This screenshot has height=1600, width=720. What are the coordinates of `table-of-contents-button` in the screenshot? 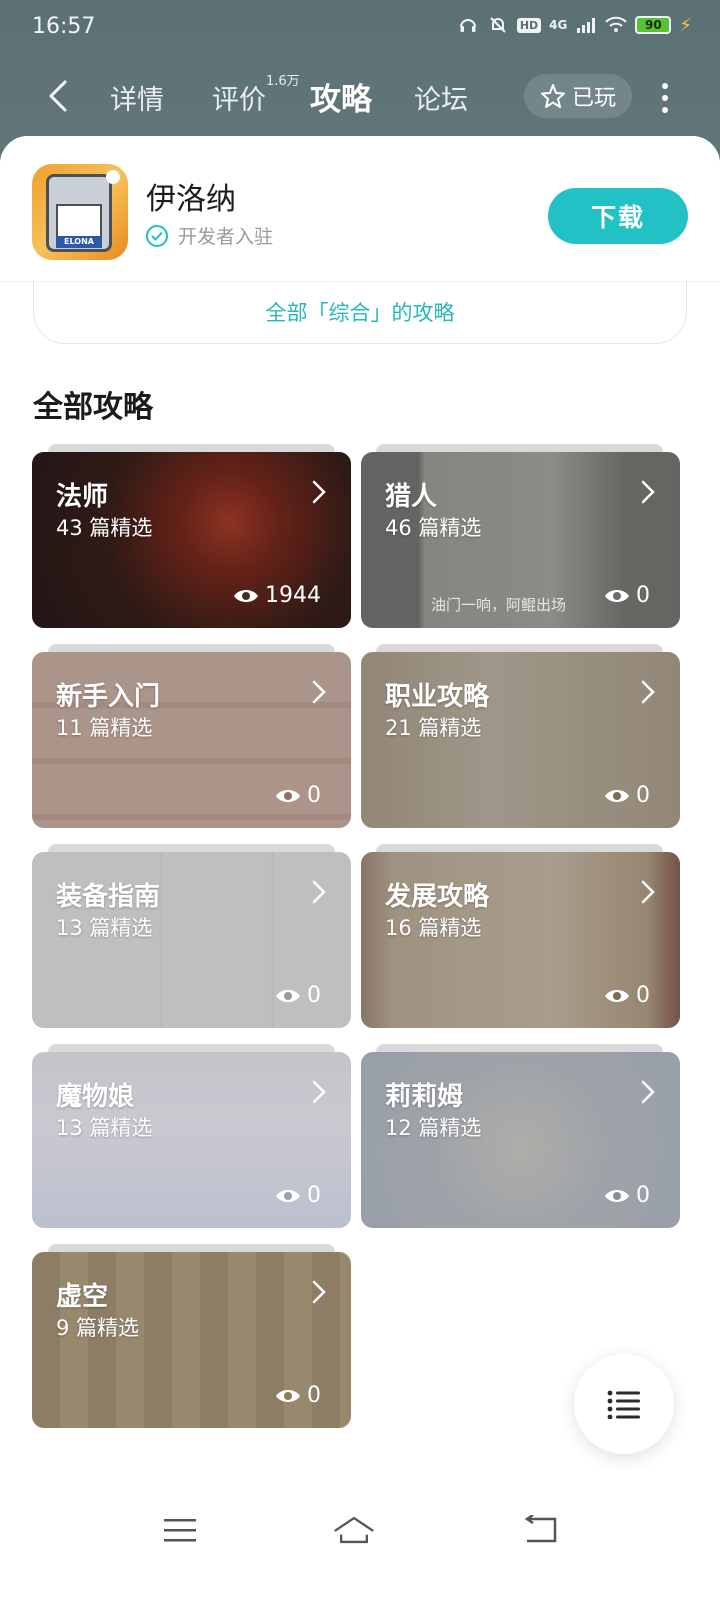 It's located at (624, 1404).